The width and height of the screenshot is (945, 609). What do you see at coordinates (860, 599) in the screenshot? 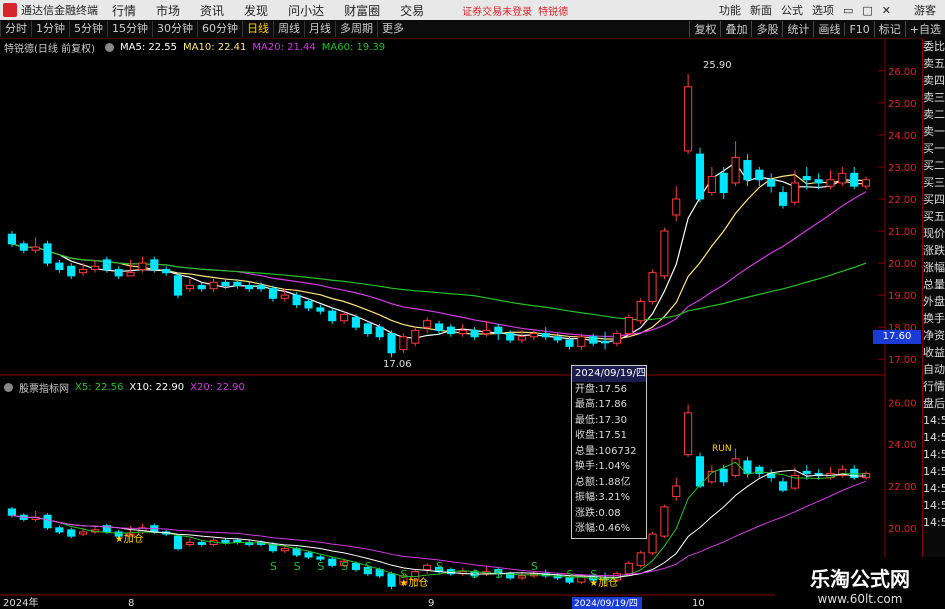
I see `watermark-url: www.60lt.com` at bounding box center [860, 599].